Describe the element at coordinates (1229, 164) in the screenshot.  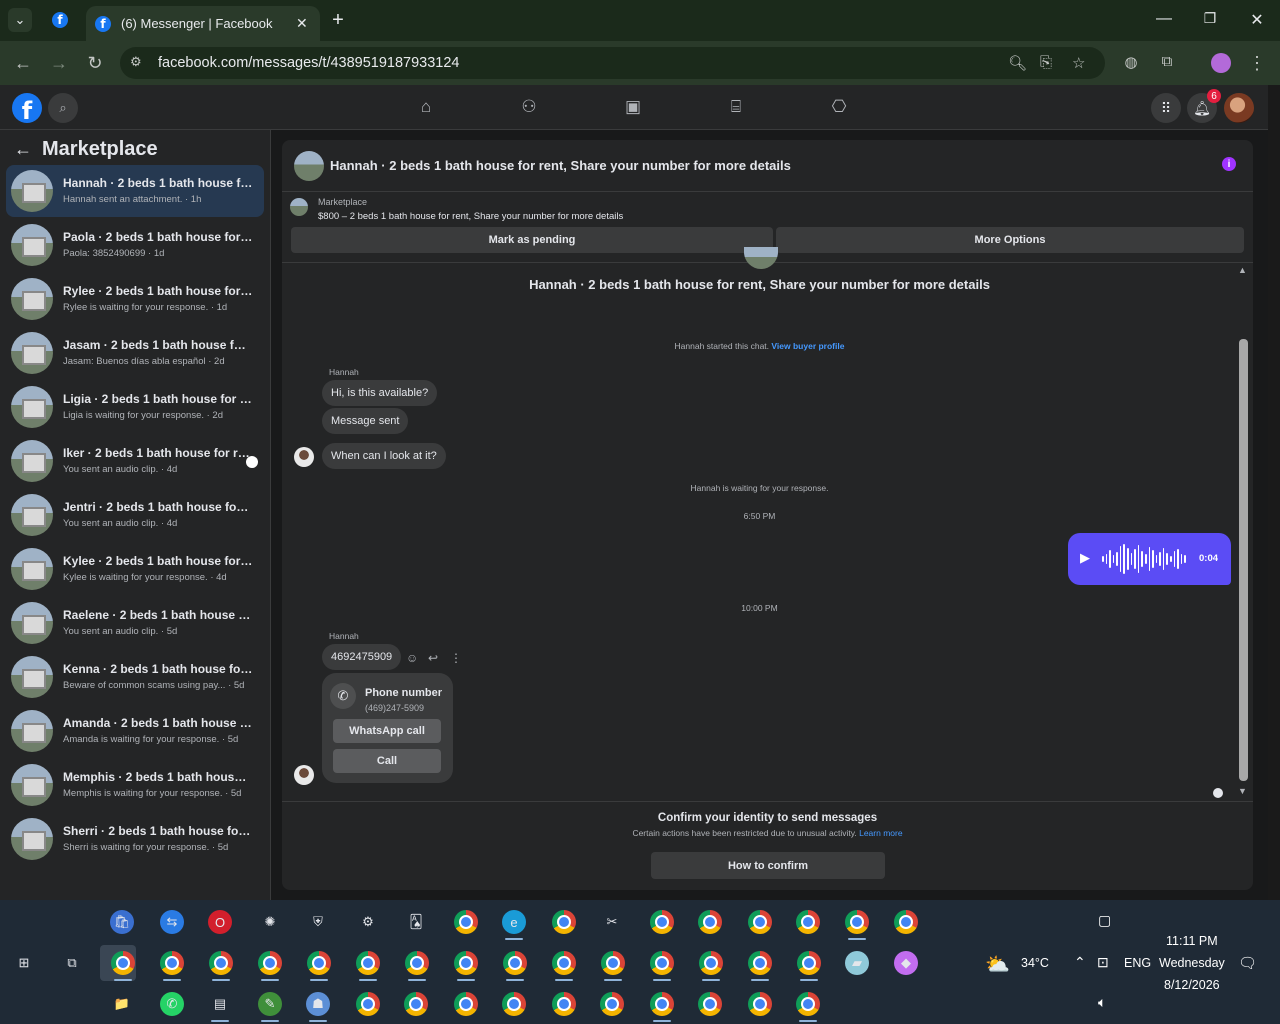
I see `info-icon: i` at that location.